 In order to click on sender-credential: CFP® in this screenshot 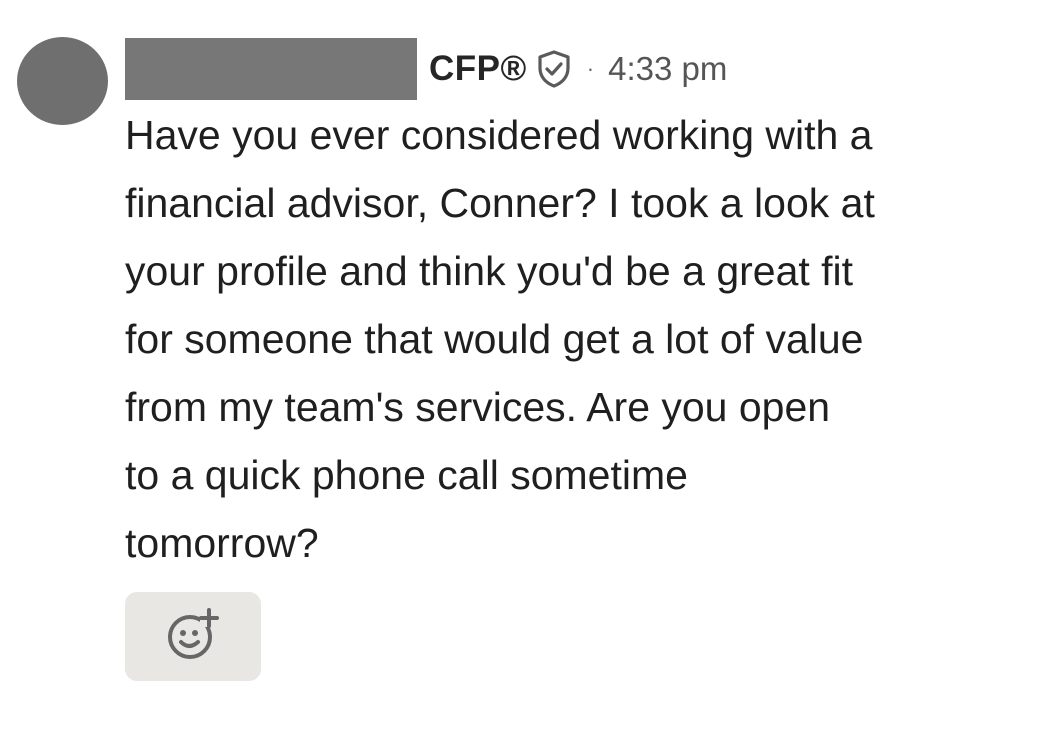, I will do `click(478, 68)`.